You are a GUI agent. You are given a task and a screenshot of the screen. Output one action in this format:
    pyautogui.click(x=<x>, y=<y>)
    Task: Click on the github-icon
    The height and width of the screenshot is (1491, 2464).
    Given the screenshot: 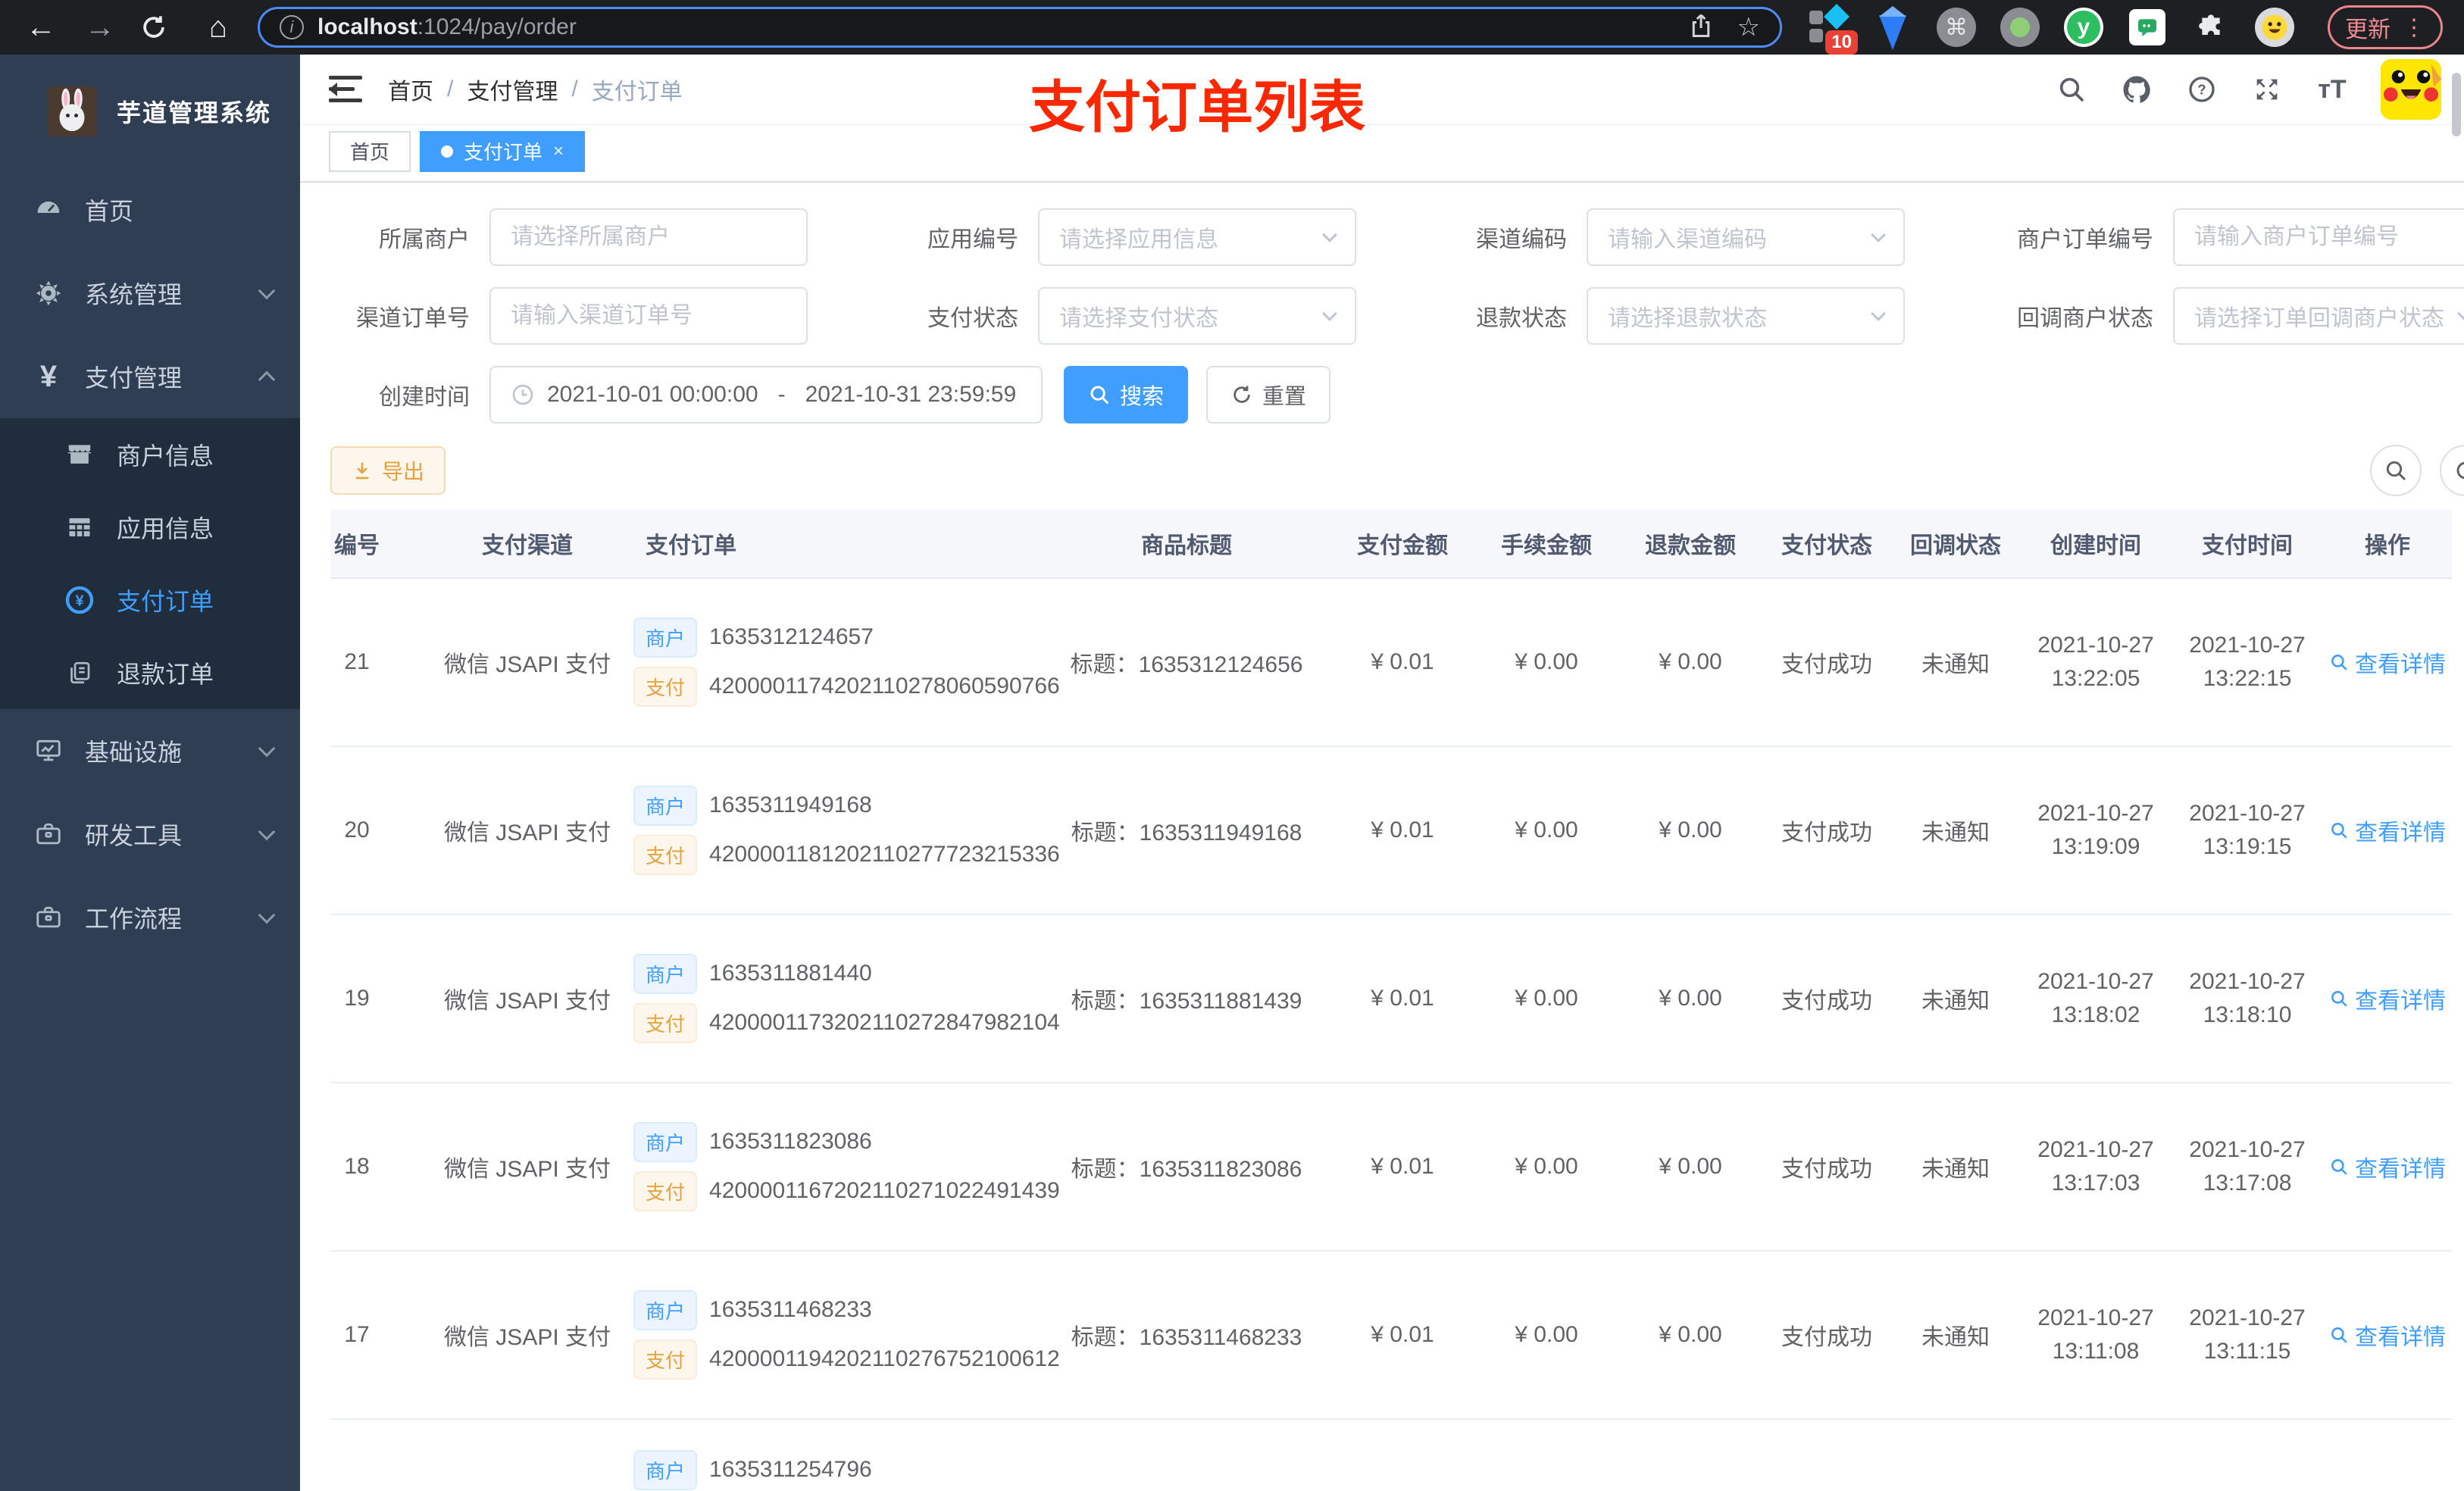 What is the action you would take?
    pyautogui.click(x=2136, y=89)
    